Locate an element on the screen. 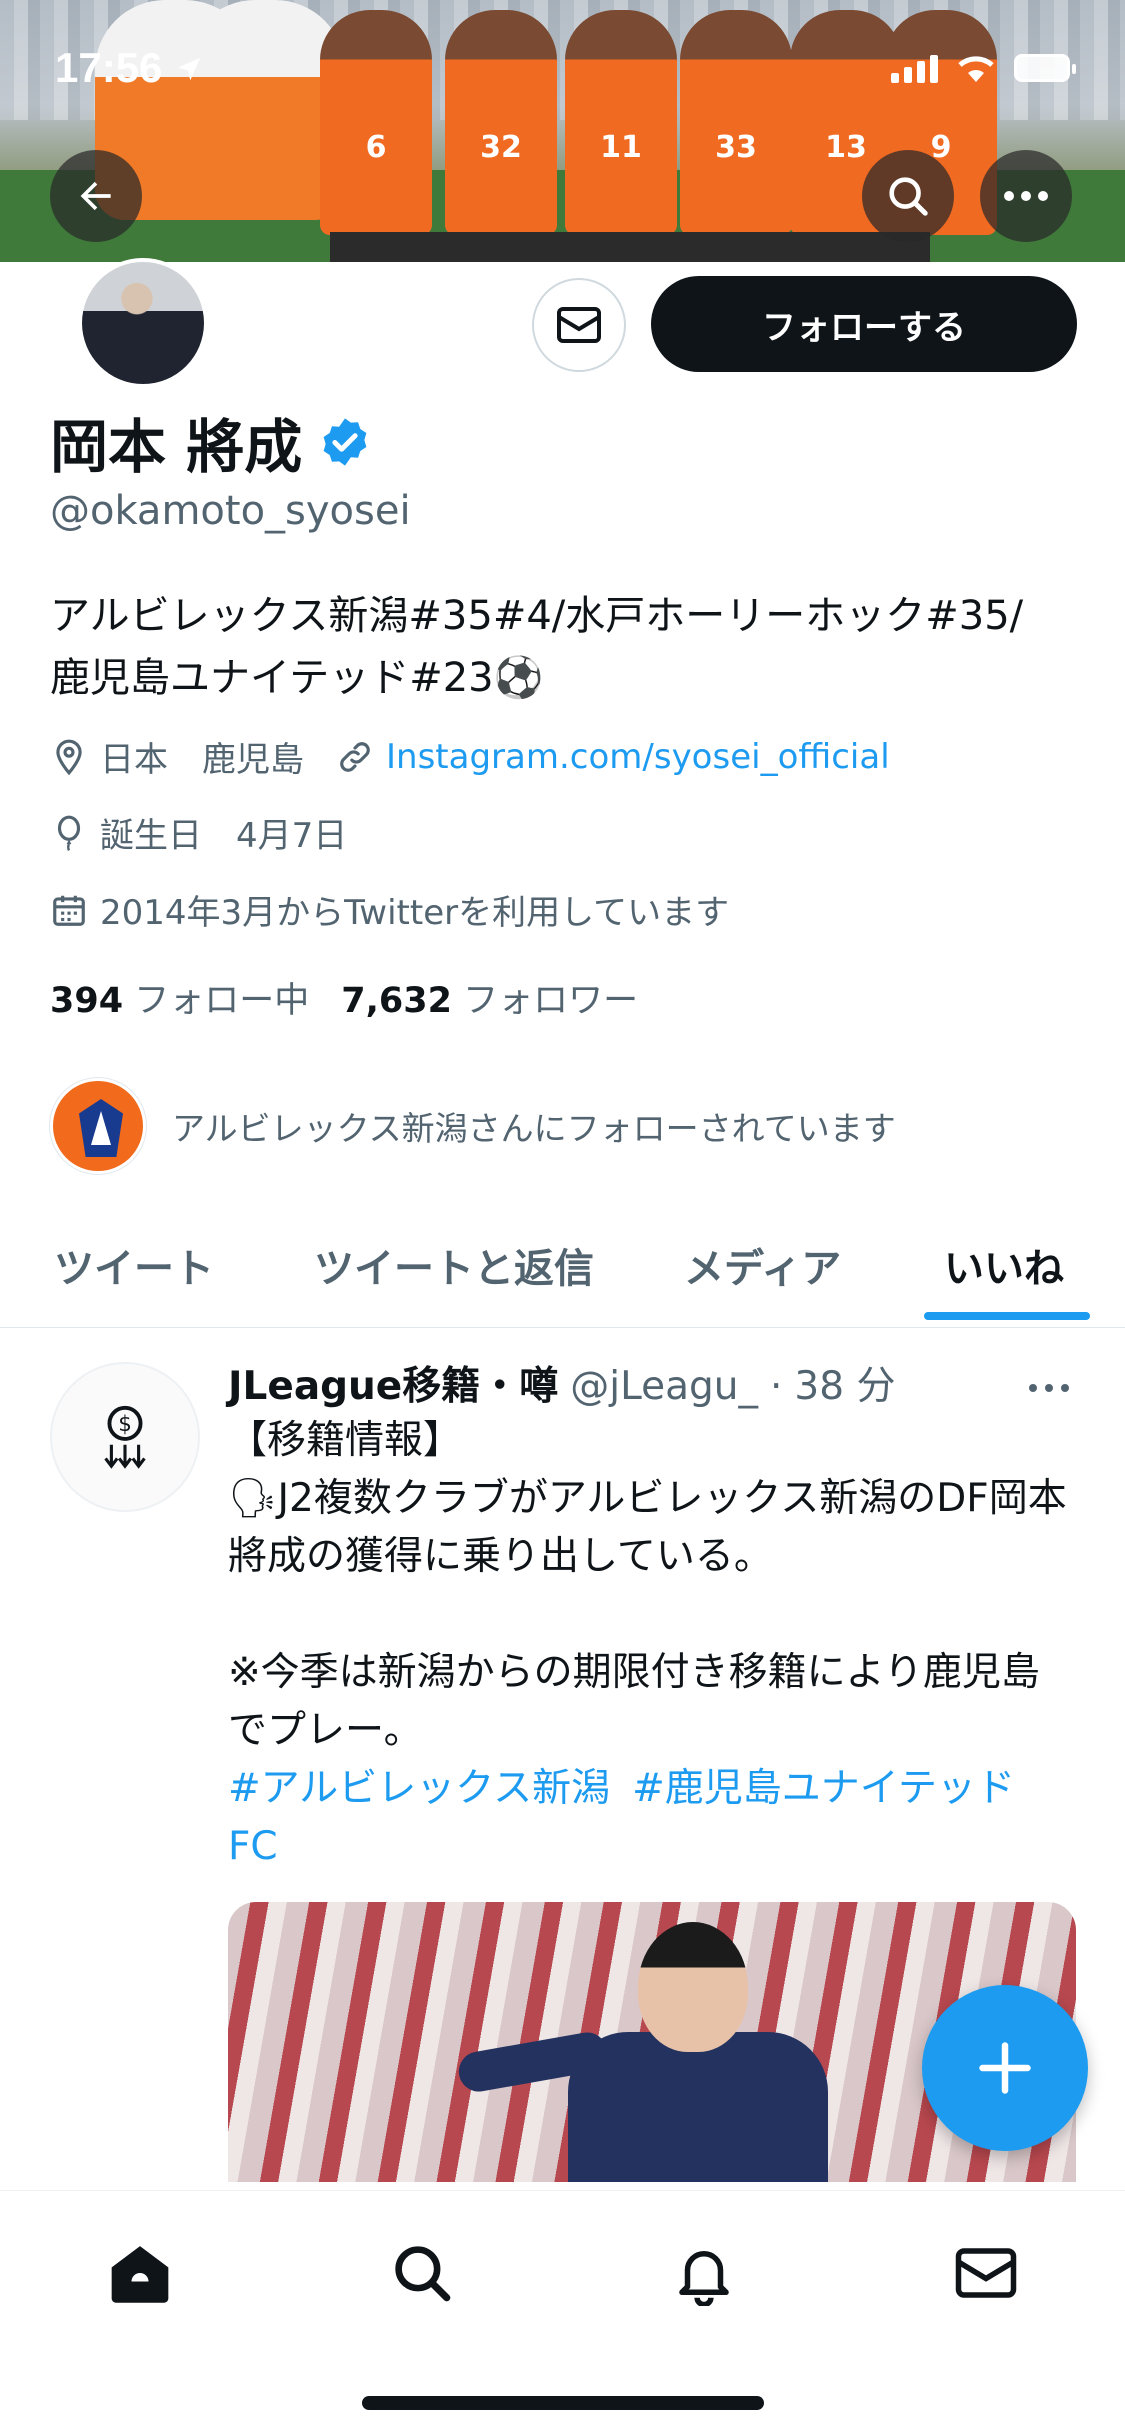 The width and height of the screenshot is (1125, 2436). following-link: 394 フォロー中 is located at coordinates (179, 997).